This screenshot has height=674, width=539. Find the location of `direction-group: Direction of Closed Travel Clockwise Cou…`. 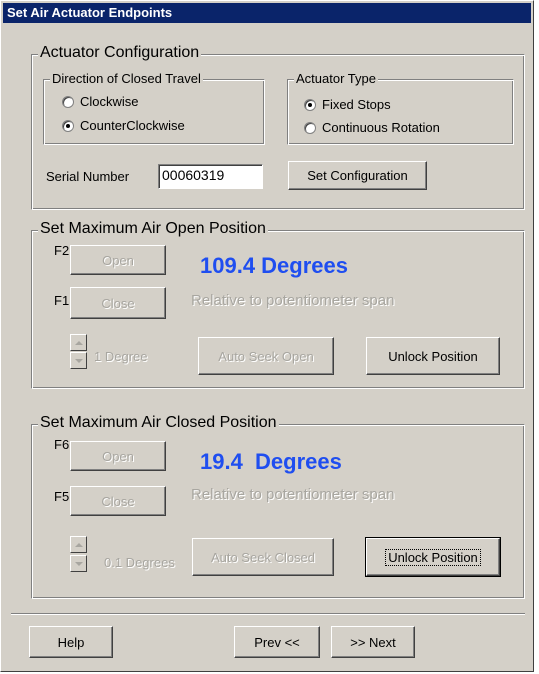

direction-group: Direction of Closed Travel Clockwise Cou… is located at coordinates (154, 108).